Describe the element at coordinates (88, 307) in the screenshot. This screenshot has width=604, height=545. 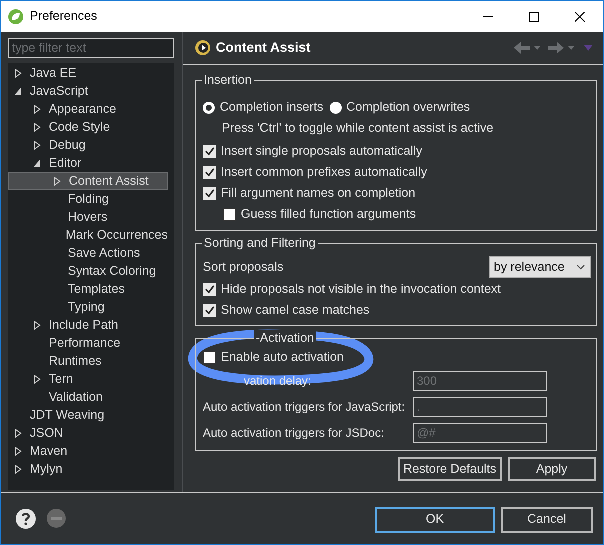
I see `tree-item: Typing` at that location.